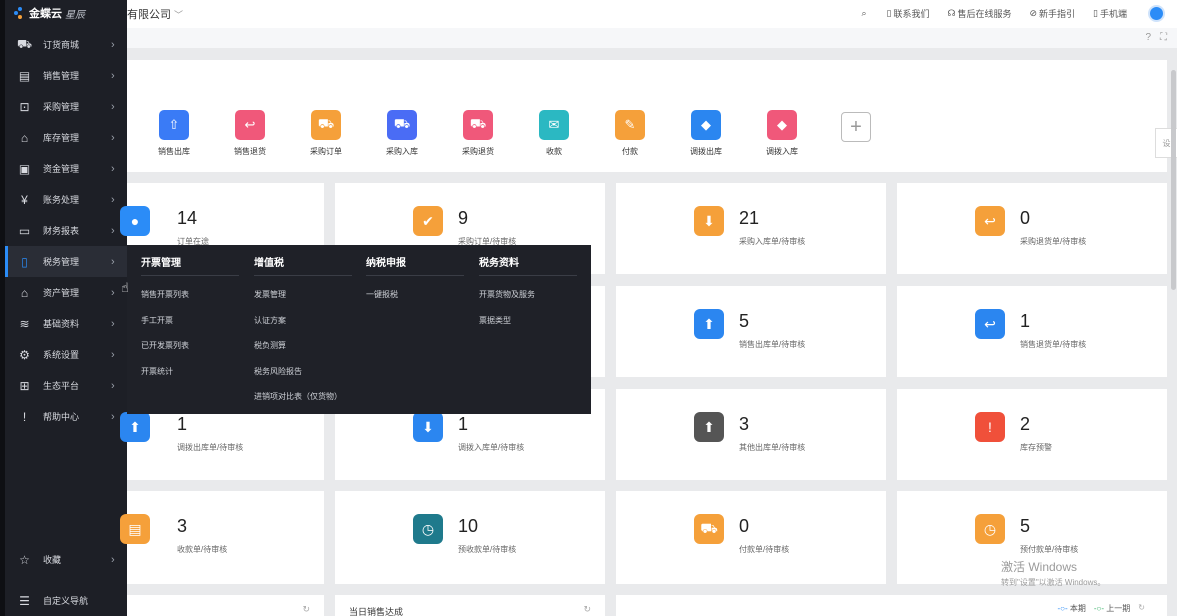 The height and width of the screenshot is (616, 1177). I want to click on quick-action-1: ↩ 销售退货, so click(250, 133).